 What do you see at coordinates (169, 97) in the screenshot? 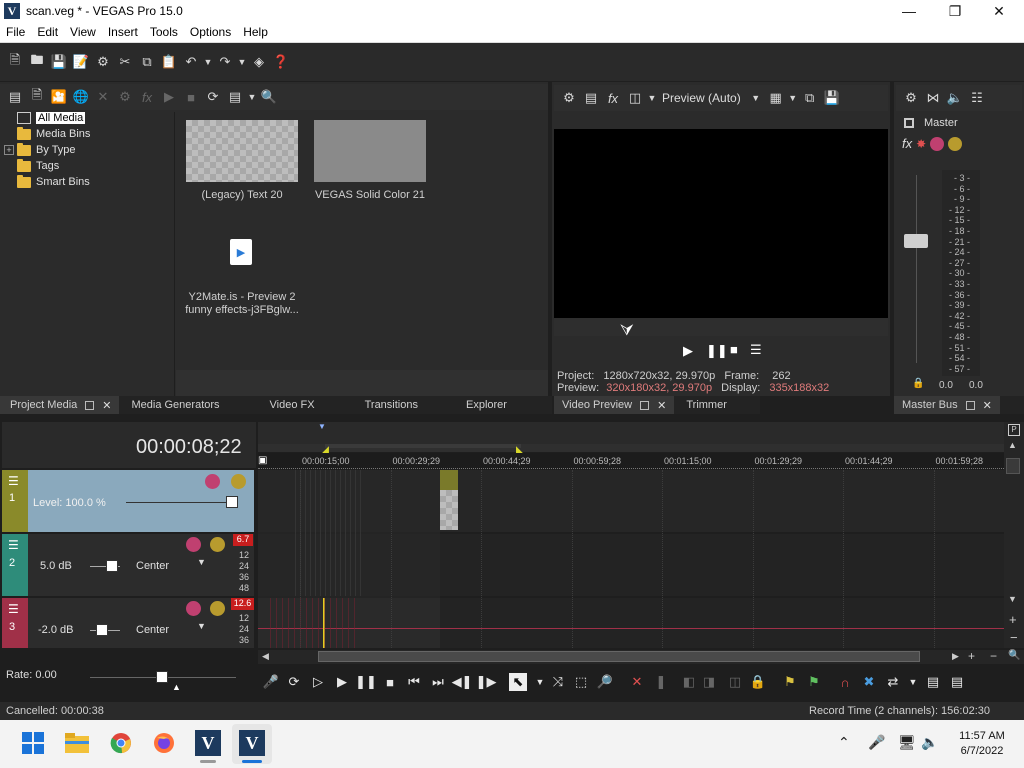
I see `play-icon: ▶` at bounding box center [169, 97].